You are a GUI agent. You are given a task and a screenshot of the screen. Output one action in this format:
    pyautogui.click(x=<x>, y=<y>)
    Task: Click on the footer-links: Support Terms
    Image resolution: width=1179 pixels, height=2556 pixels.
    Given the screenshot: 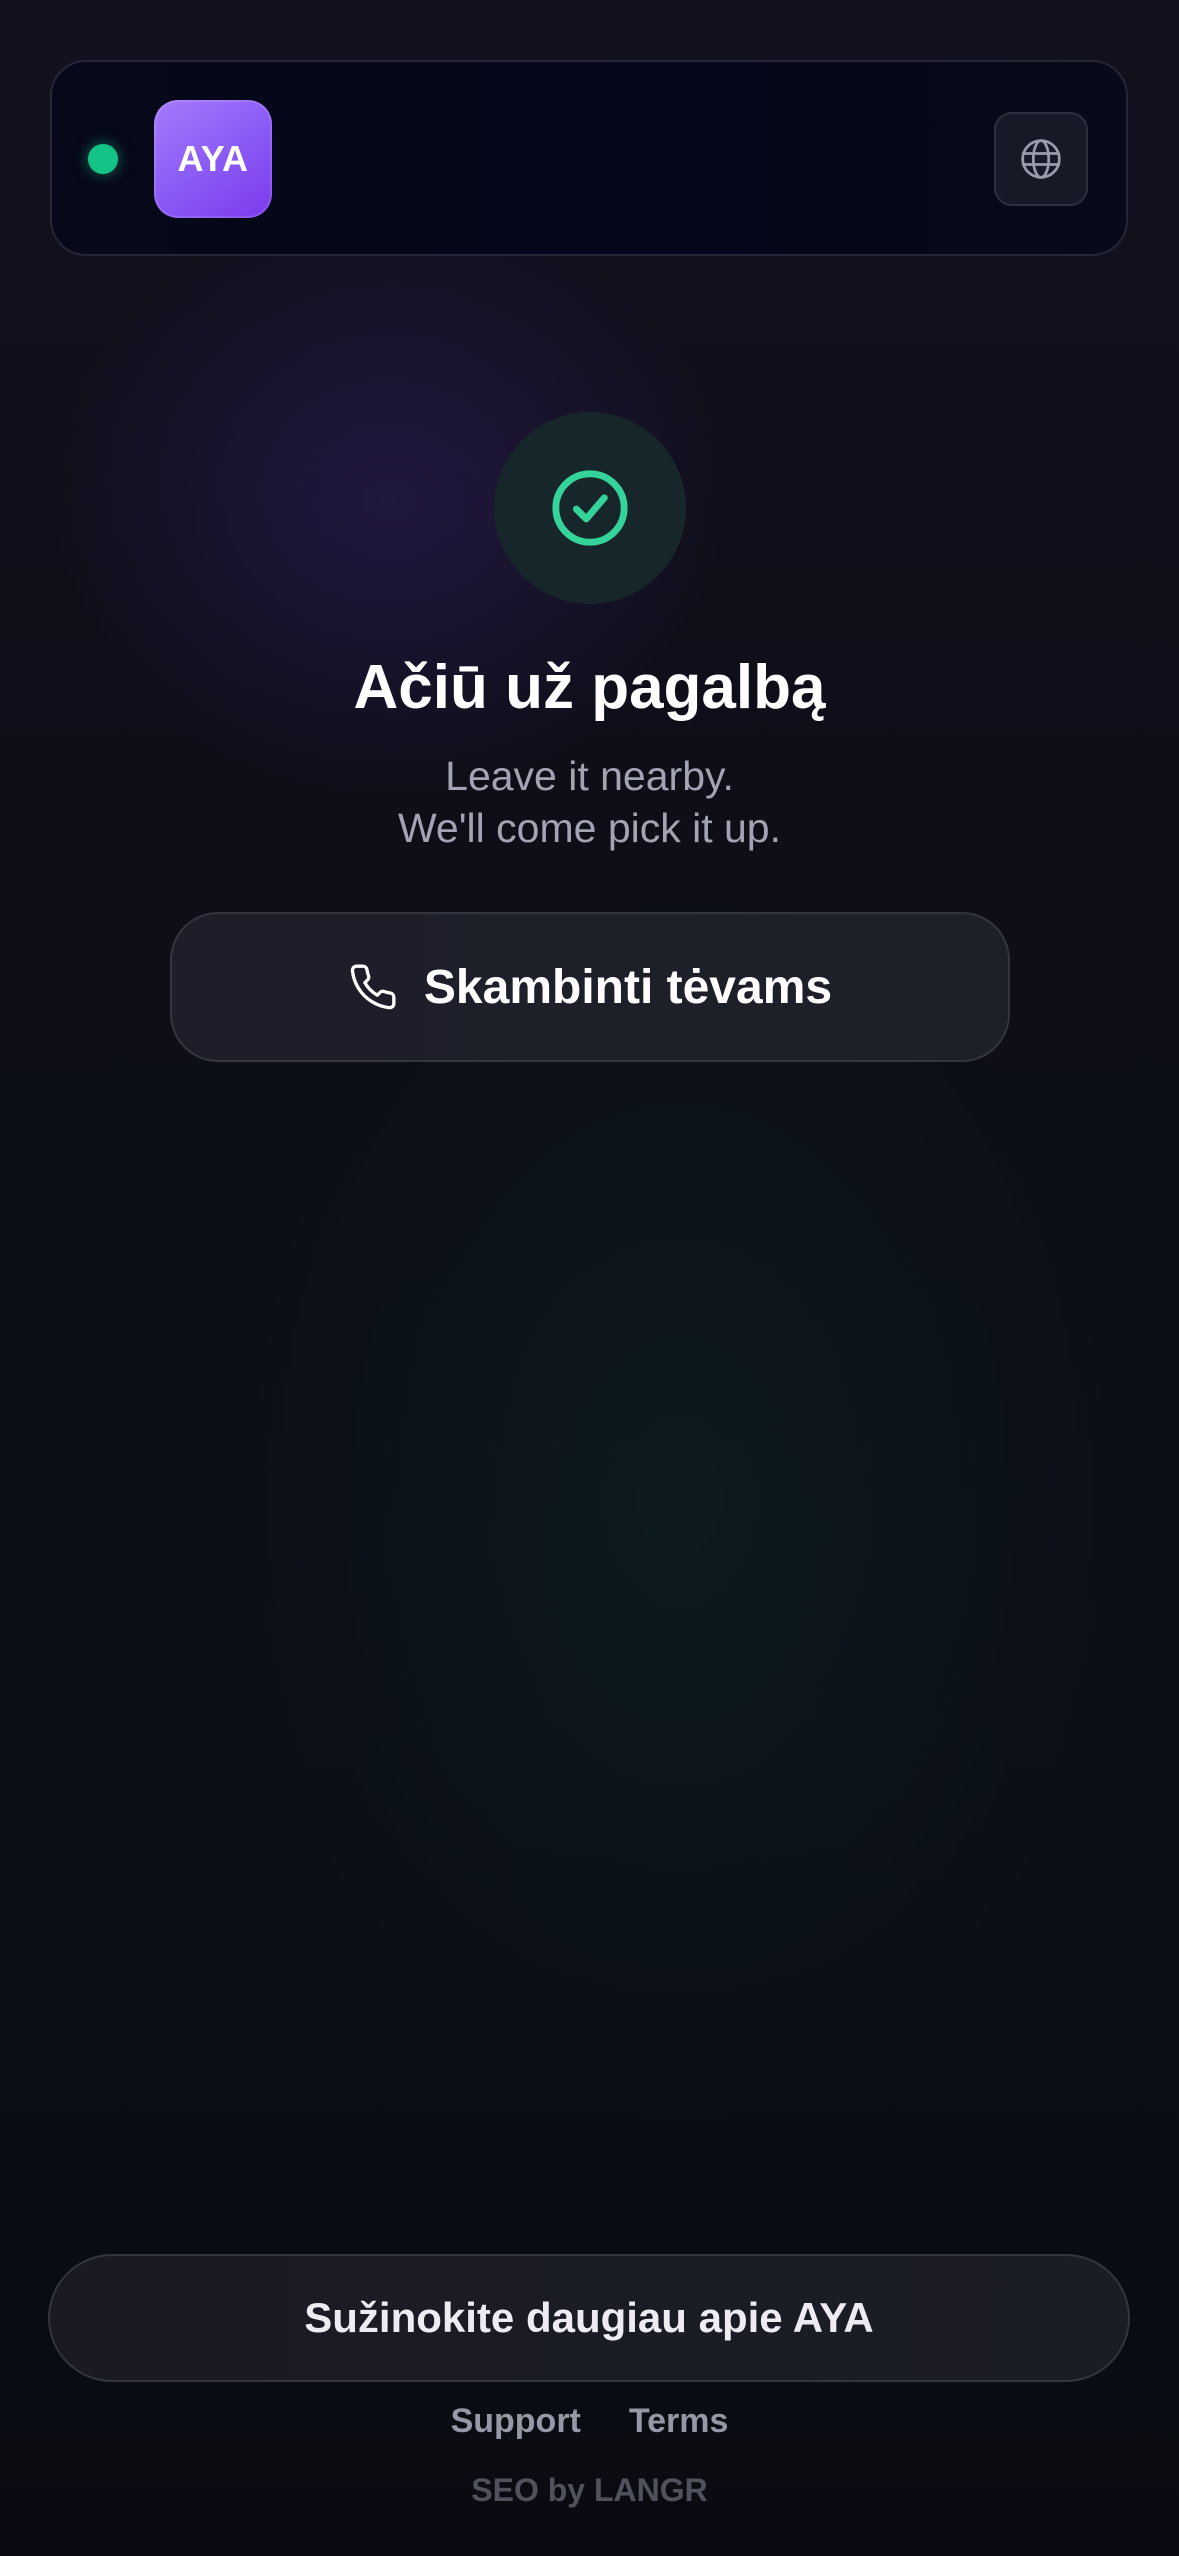 What is the action you would take?
    pyautogui.click(x=589, y=2421)
    